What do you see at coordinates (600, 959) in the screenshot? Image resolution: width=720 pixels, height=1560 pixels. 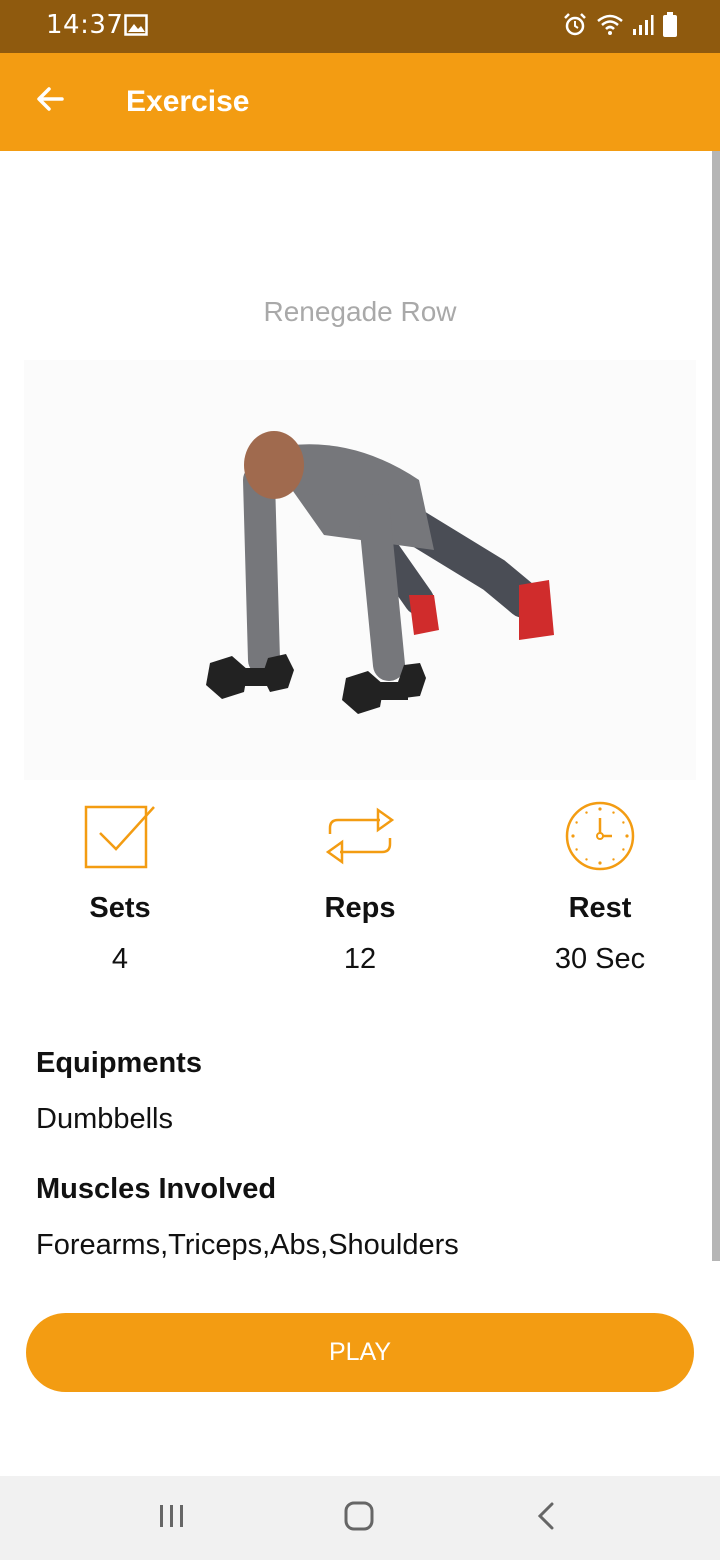 I see `rest-value: 30 Sec` at bounding box center [600, 959].